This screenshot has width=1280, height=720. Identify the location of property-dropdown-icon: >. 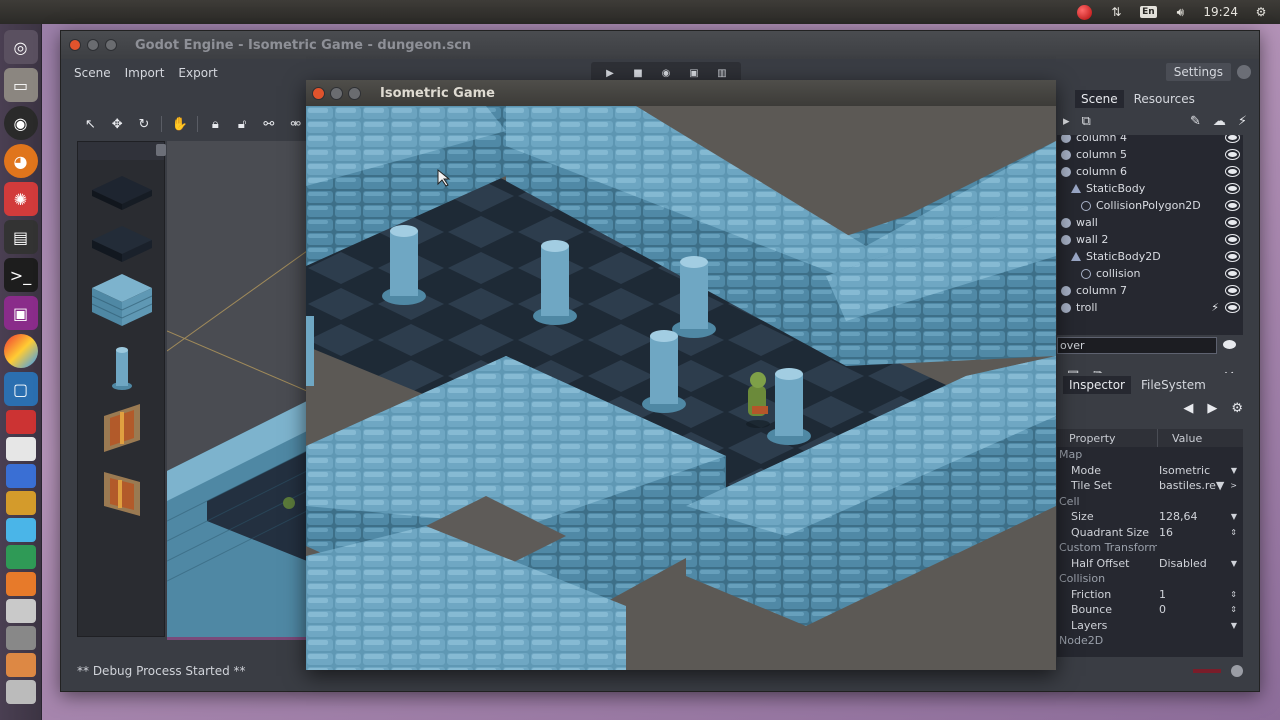
(1233, 485).